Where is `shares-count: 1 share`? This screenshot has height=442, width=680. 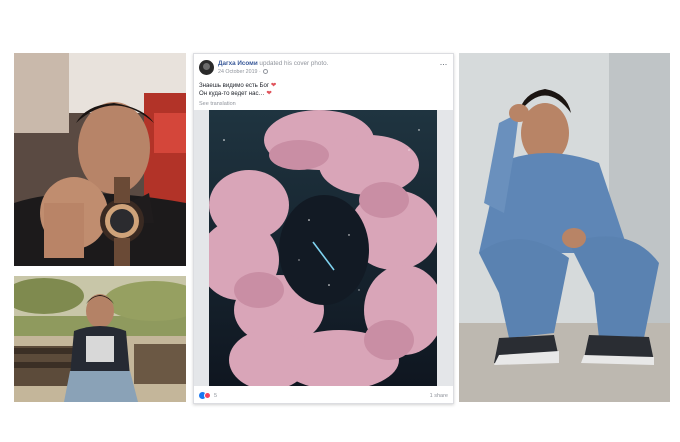
shares-count: 1 share is located at coordinates (439, 396).